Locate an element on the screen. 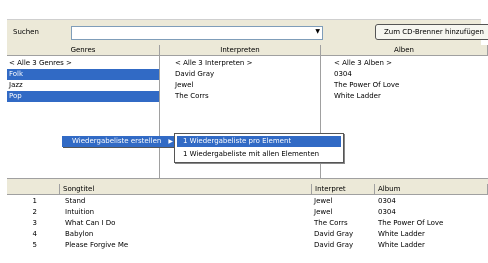  song-table-header: Songtitel Interpret Album is located at coordinates (247, 189).